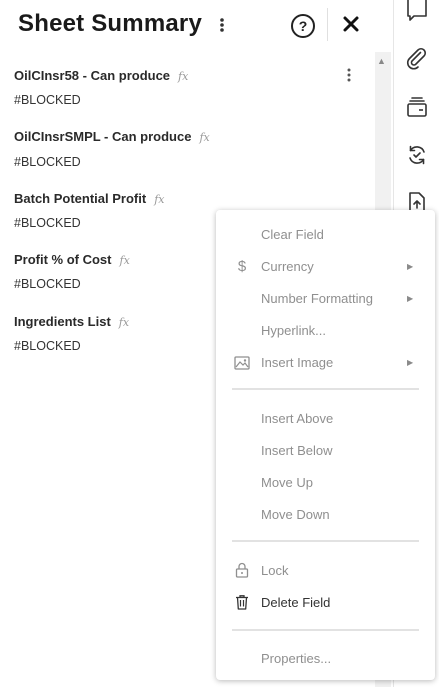 The image size is (439, 687). Describe the element at coordinates (72, 333) in the screenshot. I see `summary-field-5: Ingredients List fx #BLOCKED` at that location.